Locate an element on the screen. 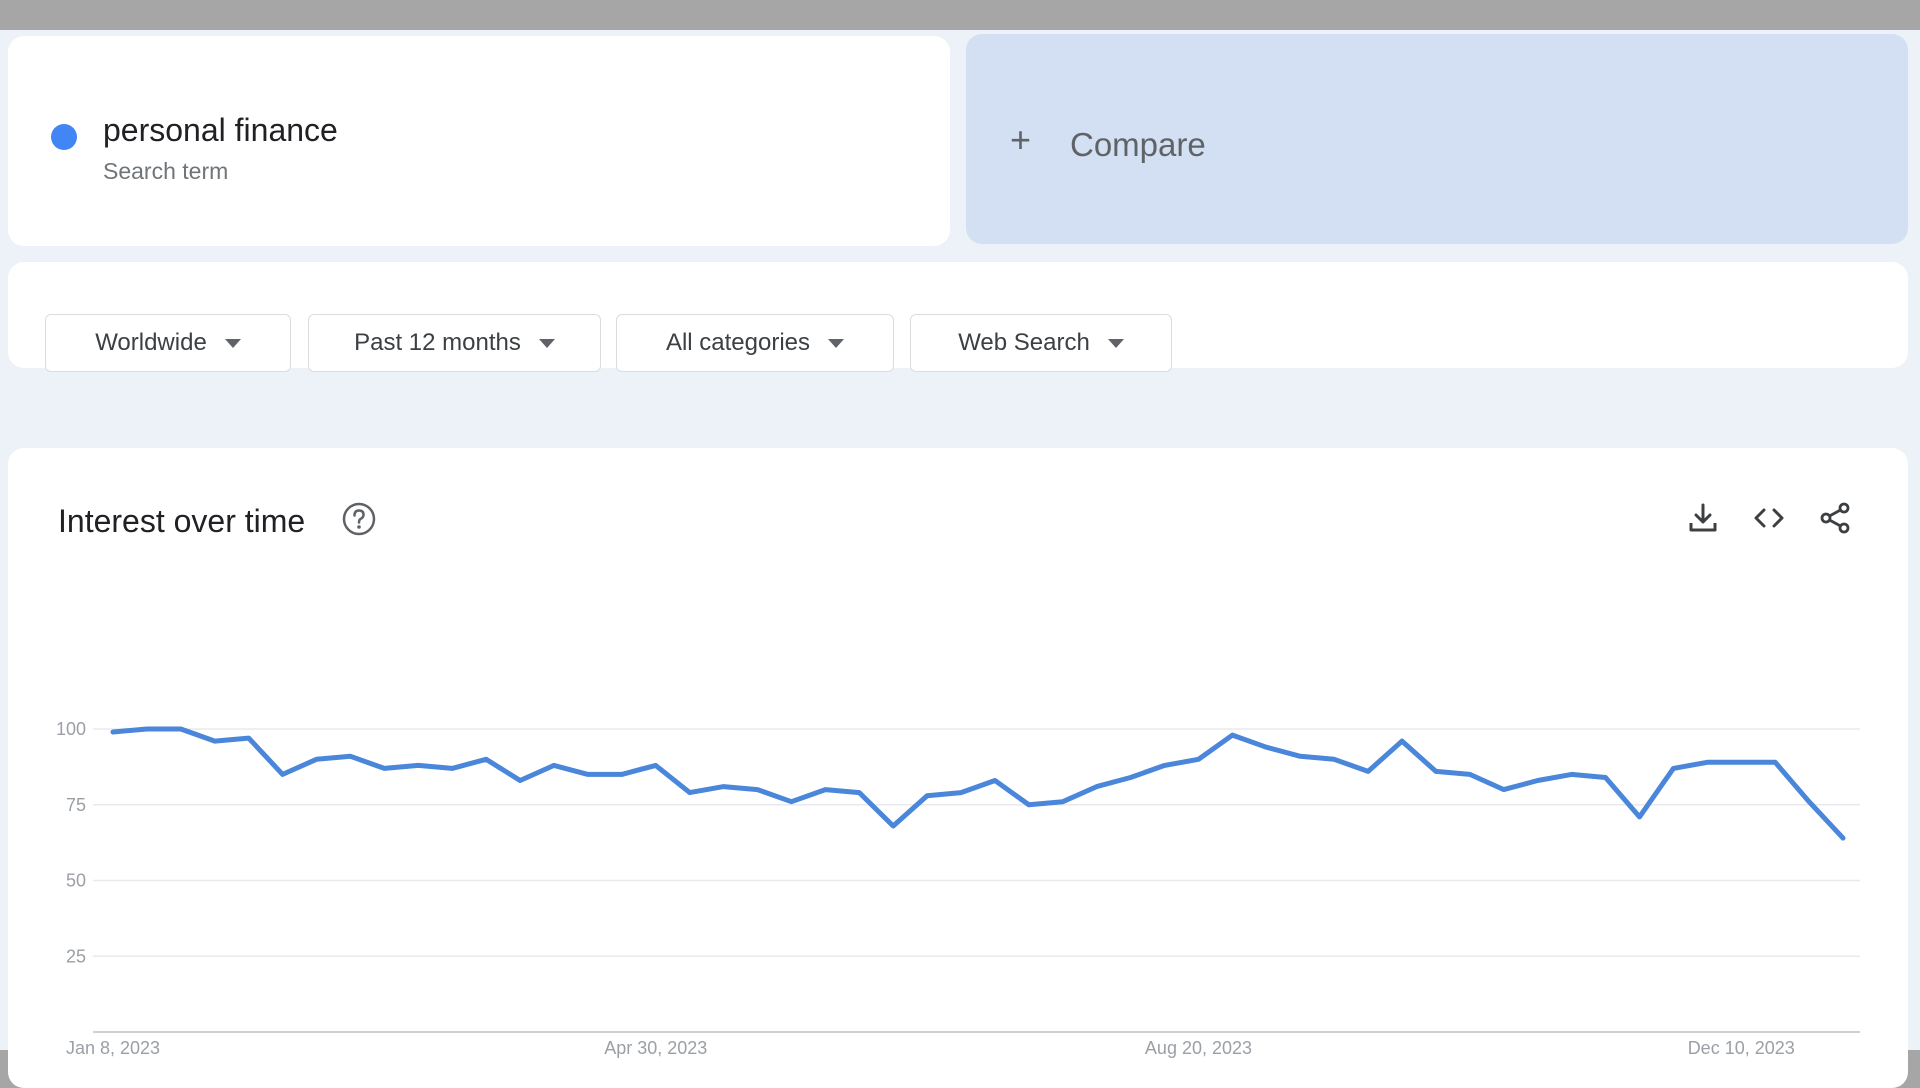  search-term-subtitle: Search term is located at coordinates (166, 171).